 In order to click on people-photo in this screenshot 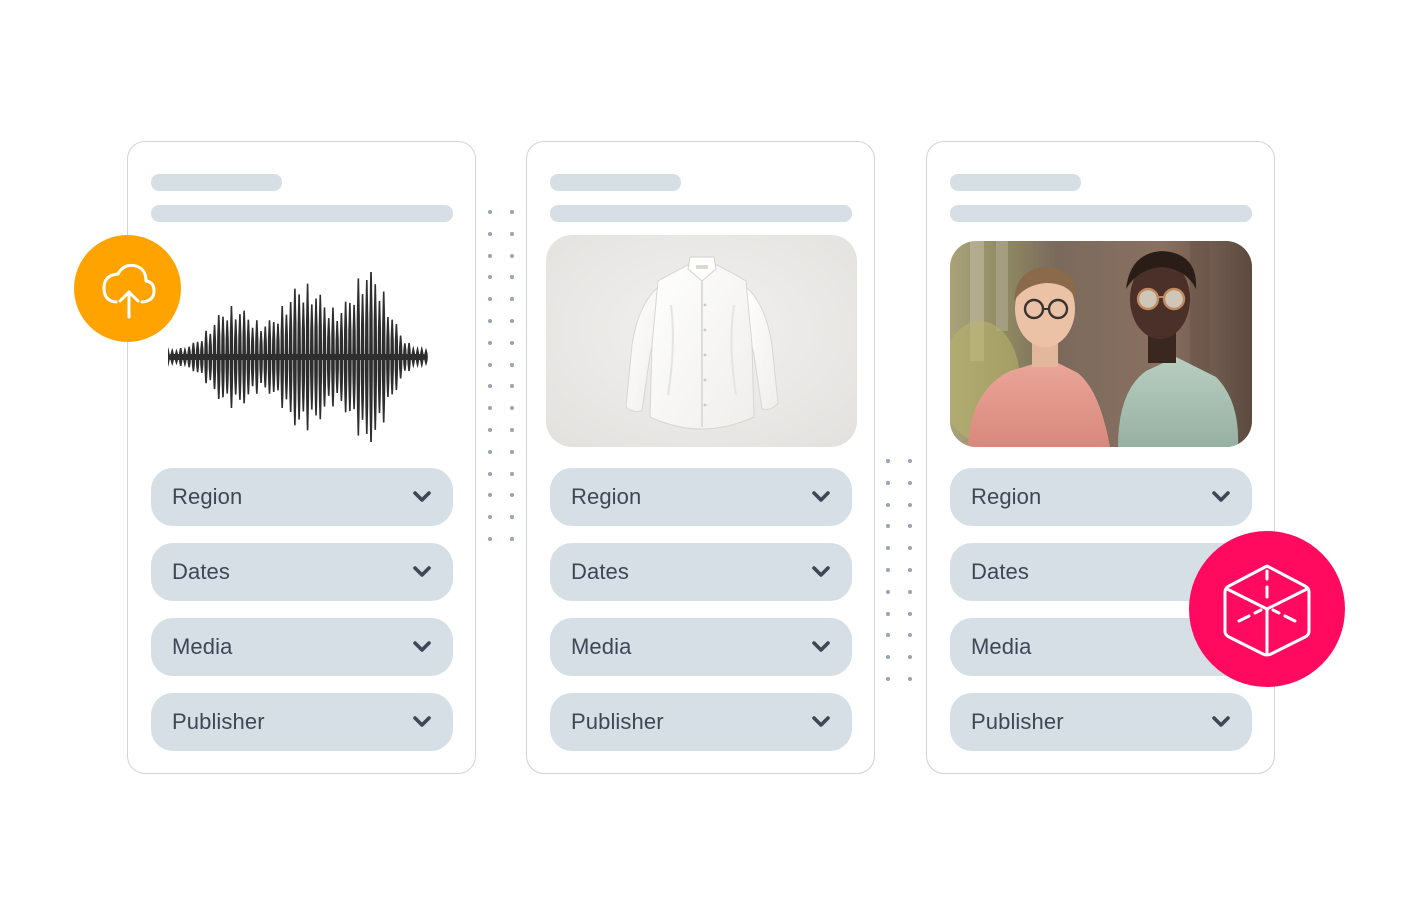, I will do `click(1101, 344)`.